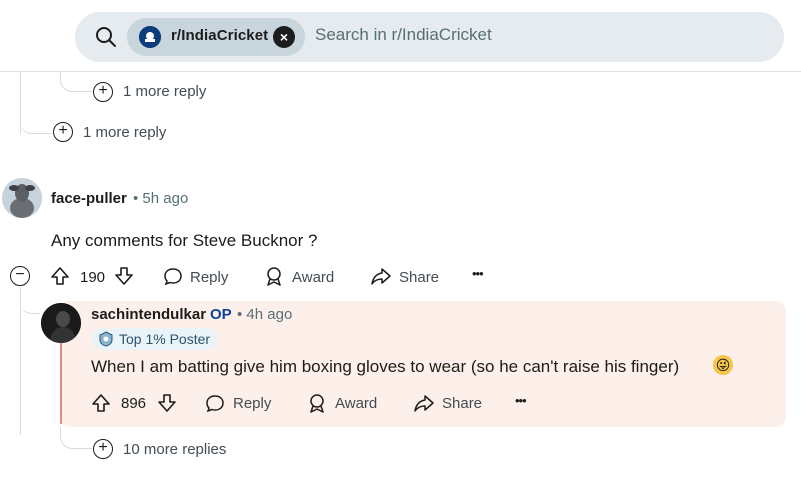 The width and height of the screenshot is (801, 480). Describe the element at coordinates (221, 314) in the screenshot. I see `op-badge: OP` at that location.